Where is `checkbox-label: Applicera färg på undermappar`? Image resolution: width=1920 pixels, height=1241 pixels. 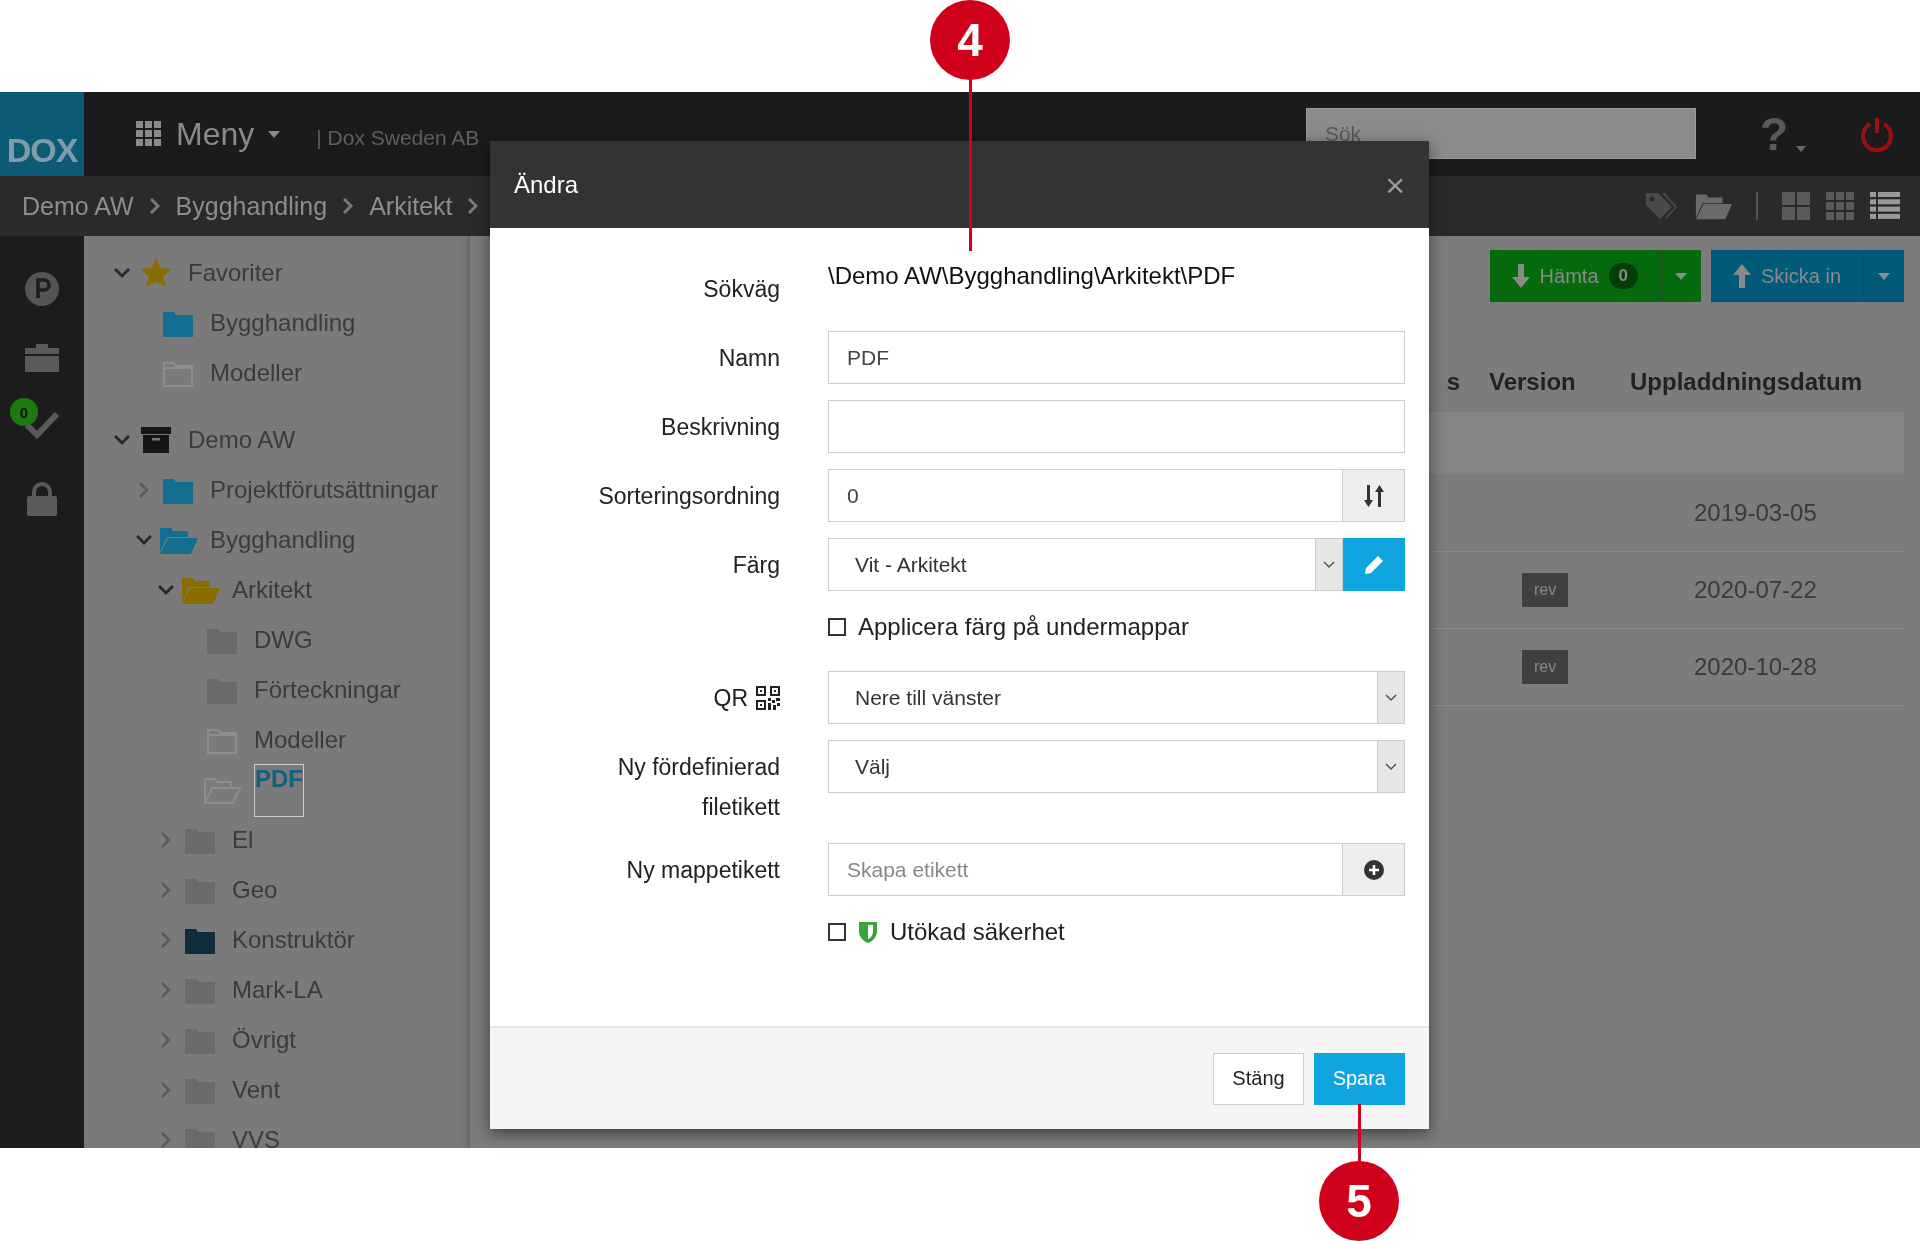 checkbox-label: Applicera färg på undermappar is located at coordinates (1023, 627).